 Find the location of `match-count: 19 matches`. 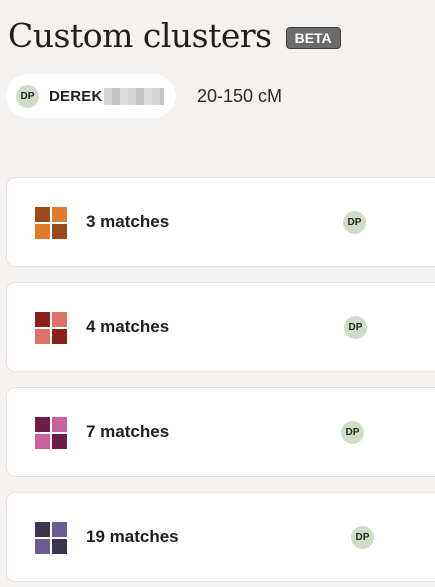

match-count: 19 matches is located at coordinates (132, 536).